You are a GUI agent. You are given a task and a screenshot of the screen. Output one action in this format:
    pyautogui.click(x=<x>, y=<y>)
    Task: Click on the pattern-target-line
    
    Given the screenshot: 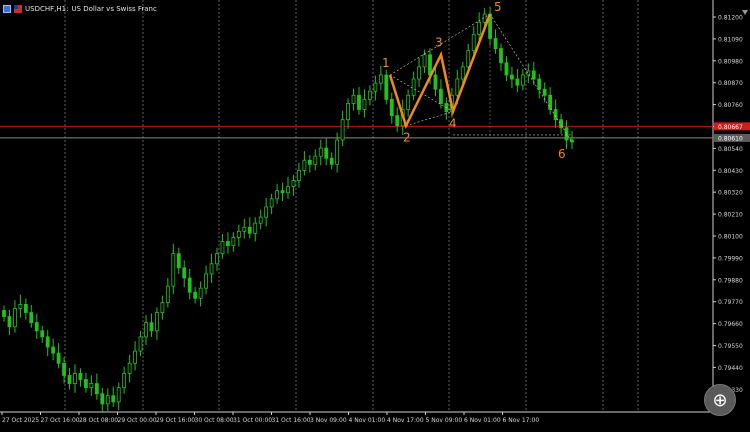 What is the action you would take?
    pyautogui.click(x=531, y=78)
    